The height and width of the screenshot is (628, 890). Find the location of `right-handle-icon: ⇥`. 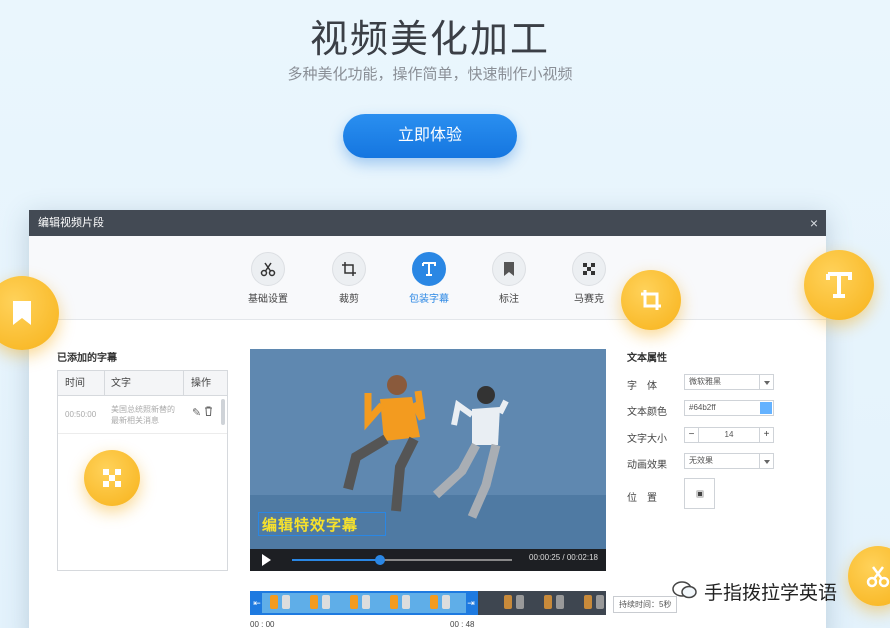

right-handle-icon: ⇥ is located at coordinates (471, 603).